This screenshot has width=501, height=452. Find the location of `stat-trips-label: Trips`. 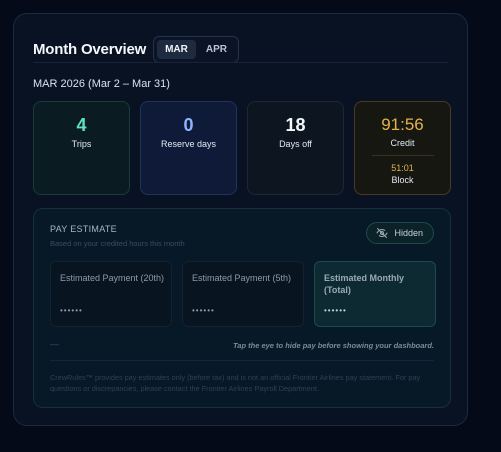

stat-trips-label: Trips is located at coordinates (81, 144).